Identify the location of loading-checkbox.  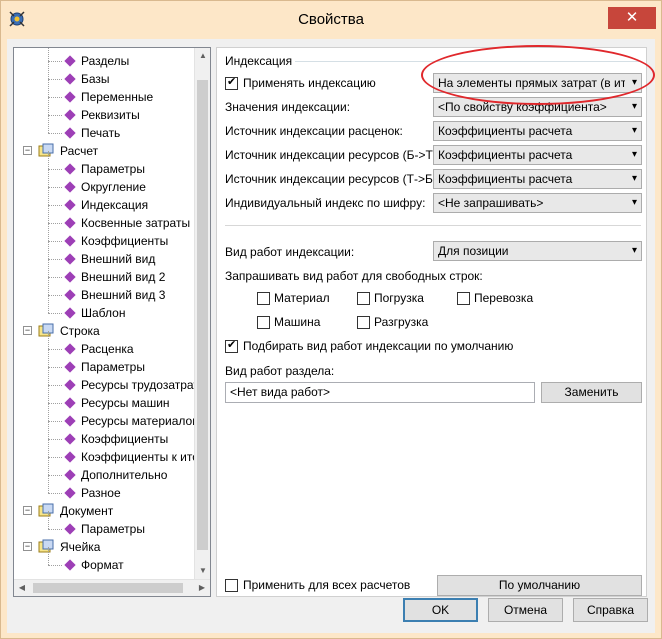
(363, 298).